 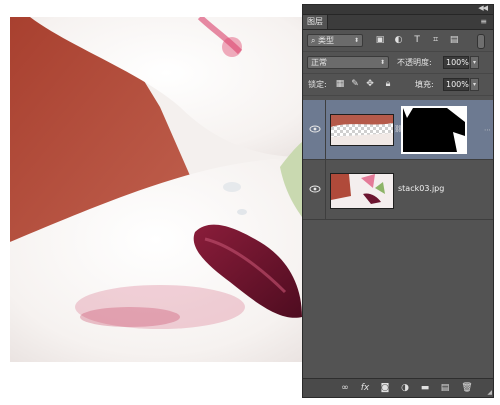 I want to click on link-layers-icon: ∞, so click(x=345, y=388).